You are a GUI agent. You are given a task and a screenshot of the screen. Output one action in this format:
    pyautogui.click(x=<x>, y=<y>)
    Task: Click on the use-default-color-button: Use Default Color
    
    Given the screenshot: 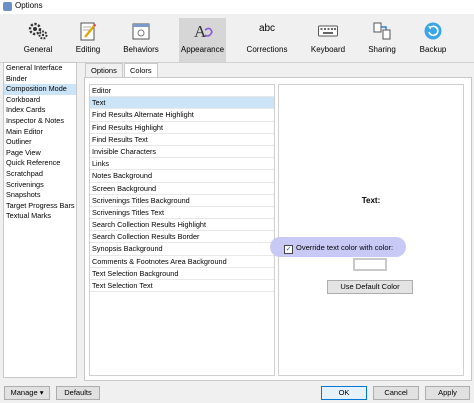 What is the action you would take?
    pyautogui.click(x=370, y=287)
    